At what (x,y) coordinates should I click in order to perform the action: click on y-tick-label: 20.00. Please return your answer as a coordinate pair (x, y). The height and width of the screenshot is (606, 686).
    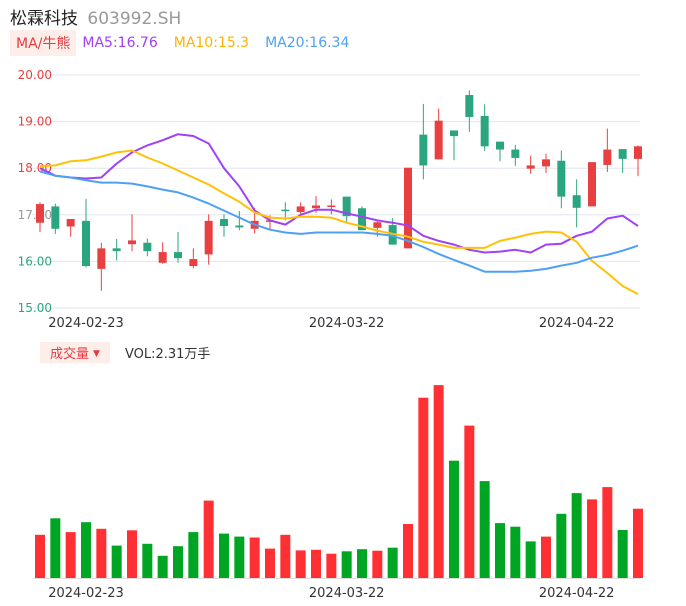
    Looking at the image, I should click on (35, 75).